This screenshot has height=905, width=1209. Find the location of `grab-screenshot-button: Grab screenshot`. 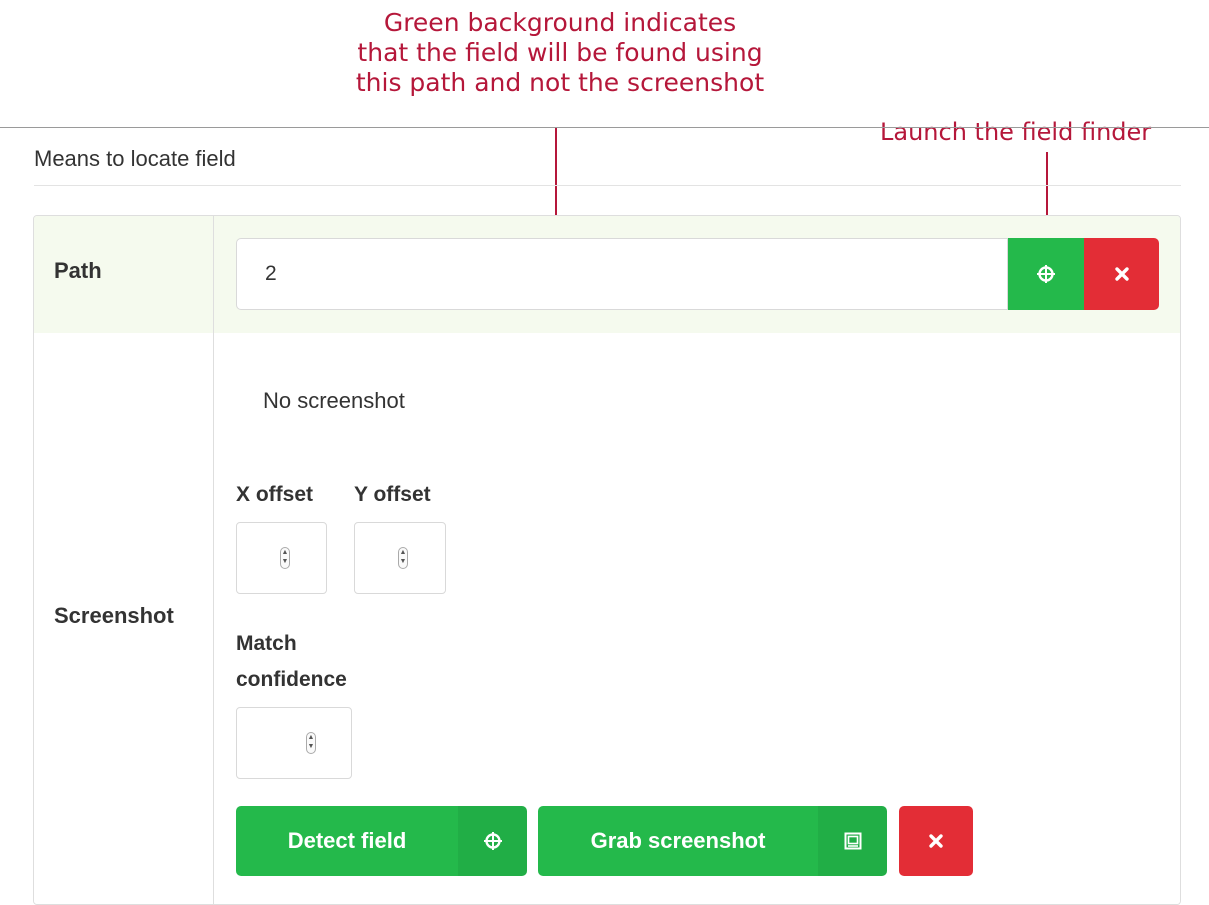

grab-screenshot-button: Grab screenshot is located at coordinates (712, 841).